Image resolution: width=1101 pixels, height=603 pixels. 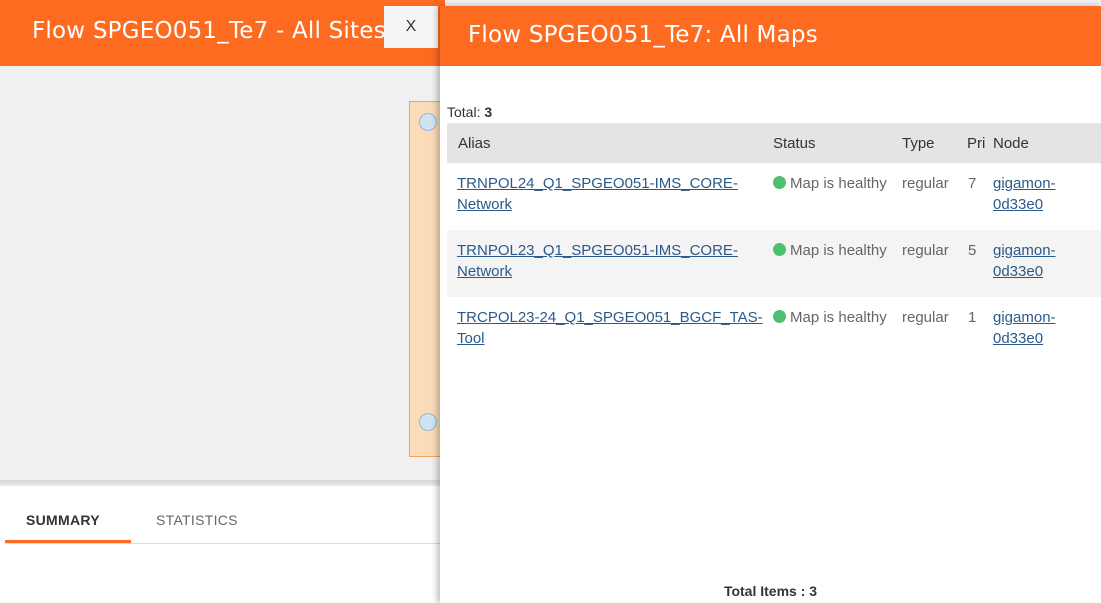 I want to click on tab-divider, so click(x=222, y=543).